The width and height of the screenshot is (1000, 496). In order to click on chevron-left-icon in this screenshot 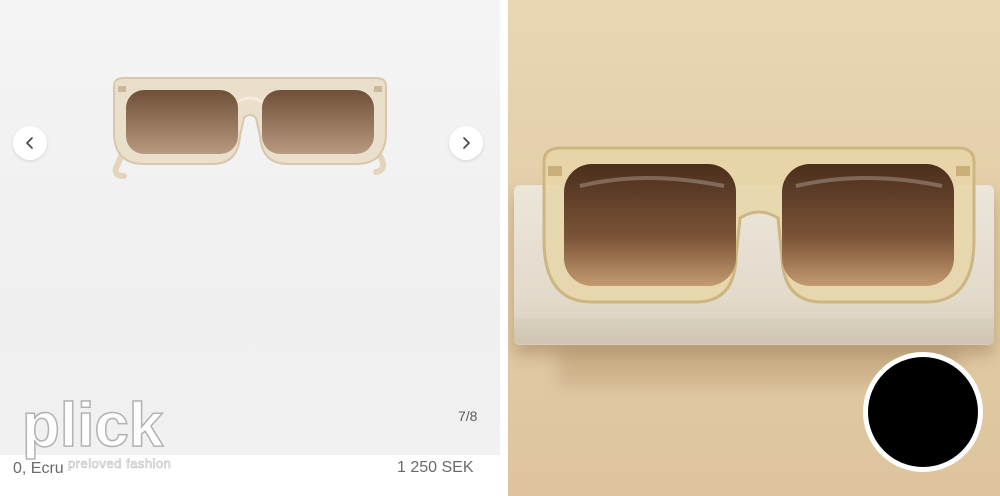, I will do `click(29, 143)`.